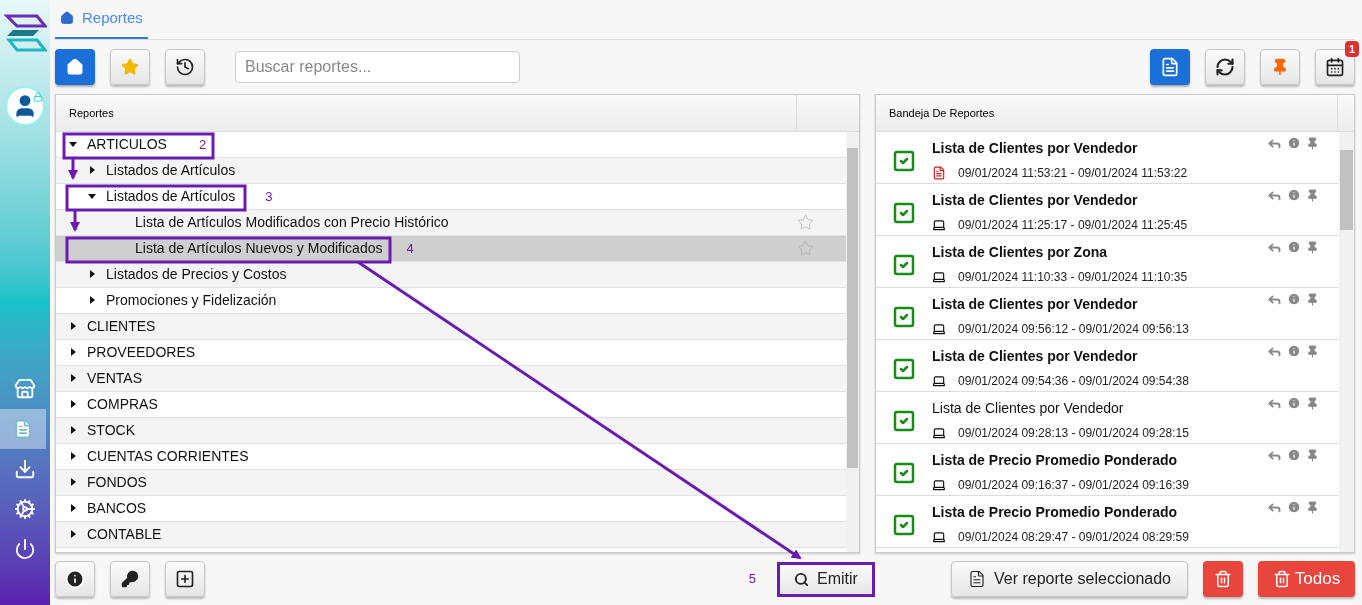 The image size is (1362, 605). What do you see at coordinates (451, 222) in the screenshot?
I see `tree-row: Lista de Artículos Modificados con Precio Histórico` at bounding box center [451, 222].